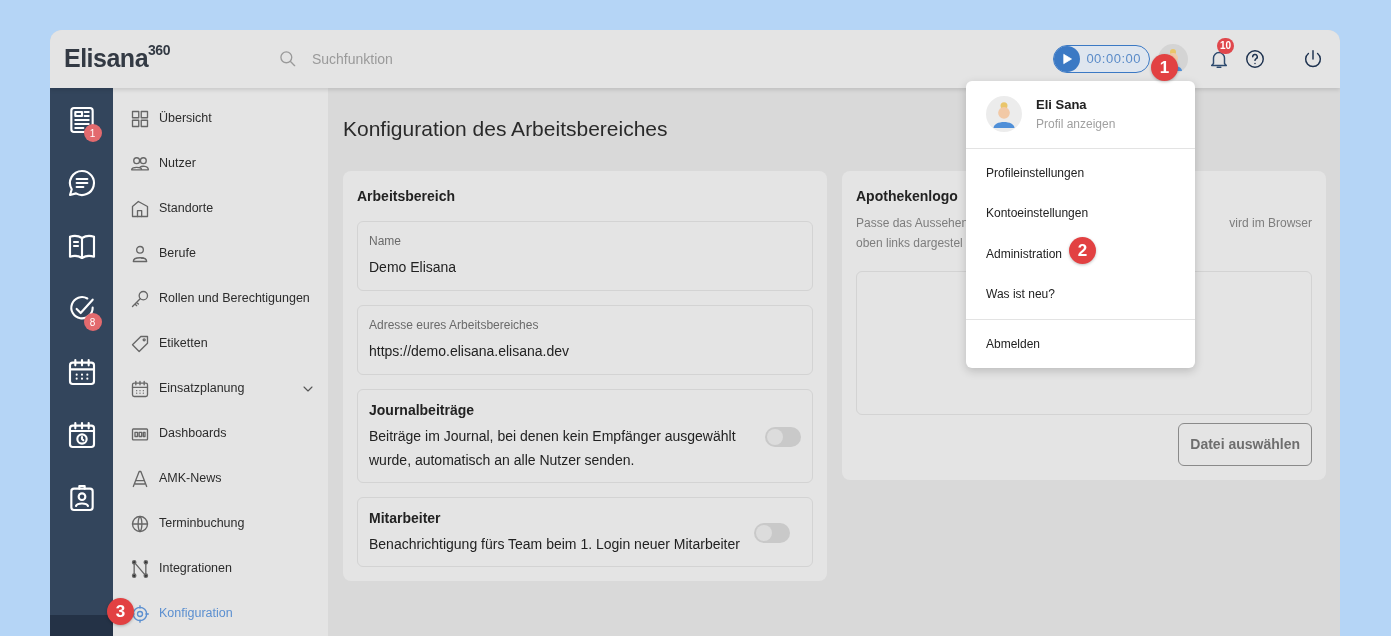 The image size is (1391, 636). I want to click on description-text: vird im Browser, so click(1270, 223).